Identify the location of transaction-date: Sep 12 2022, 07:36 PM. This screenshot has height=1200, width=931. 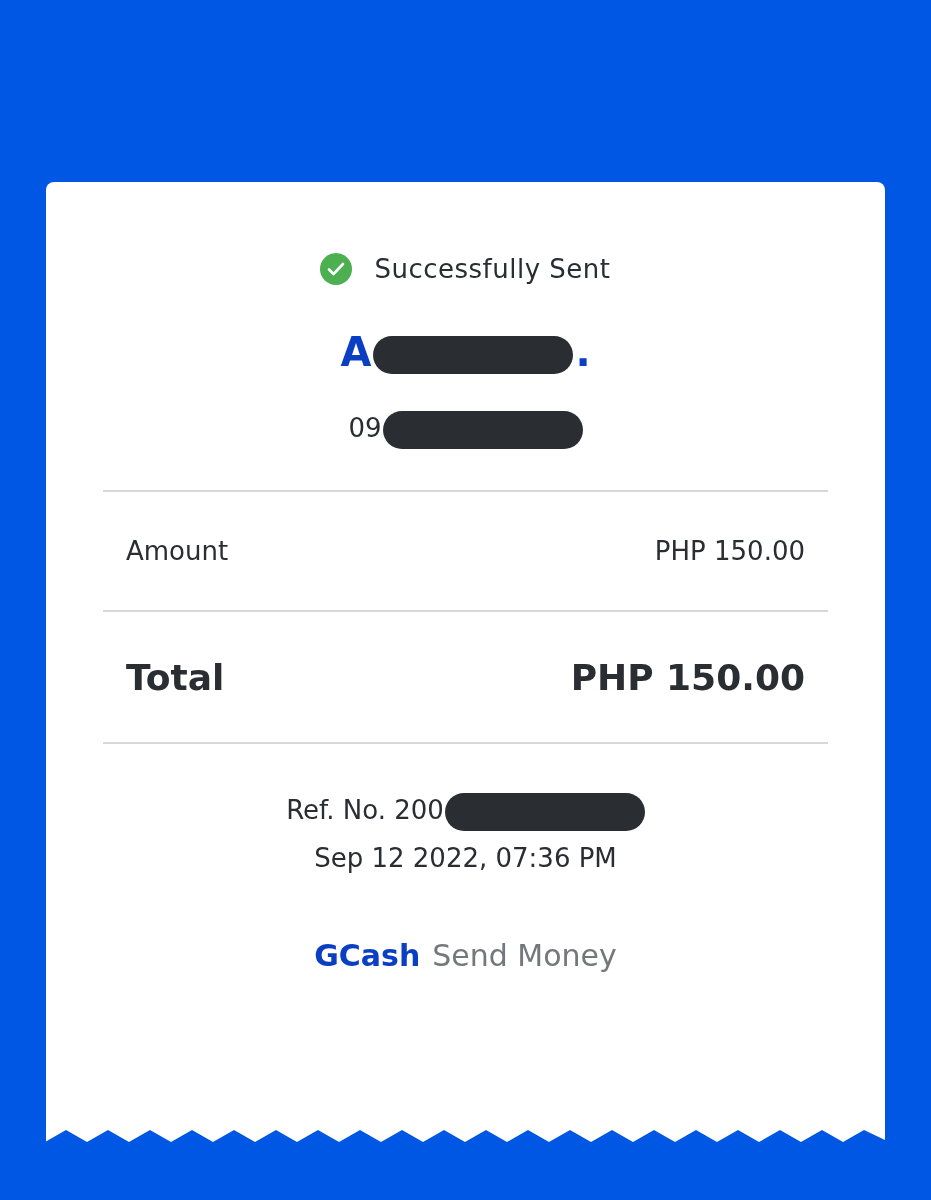
(465, 858).